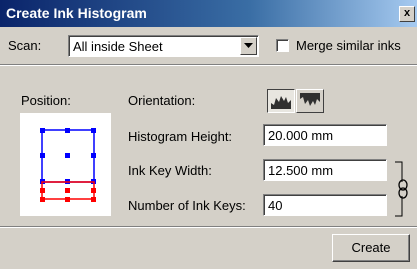 This screenshot has width=417, height=269. Describe the element at coordinates (25, 45) in the screenshot. I see `scan-label: Scan:` at that location.